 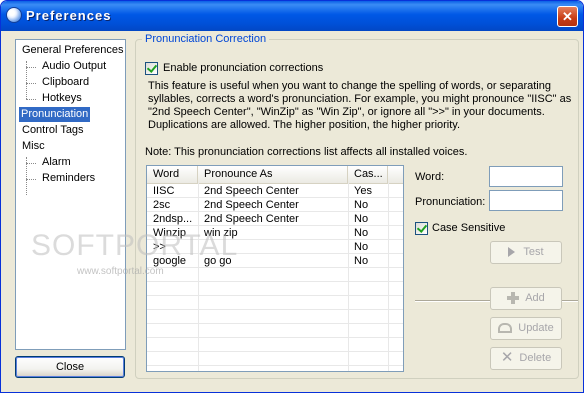 I want to click on watermark: SOFTPORTAL, so click(x=135, y=245).